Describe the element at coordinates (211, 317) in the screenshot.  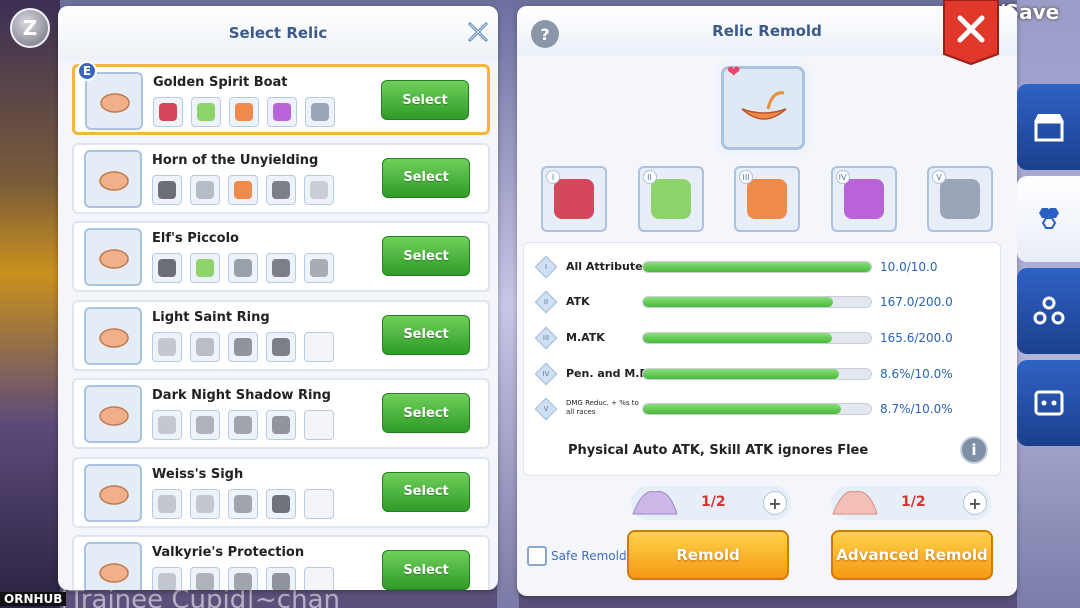
I see `relic-name: Light Saint Ring` at that location.